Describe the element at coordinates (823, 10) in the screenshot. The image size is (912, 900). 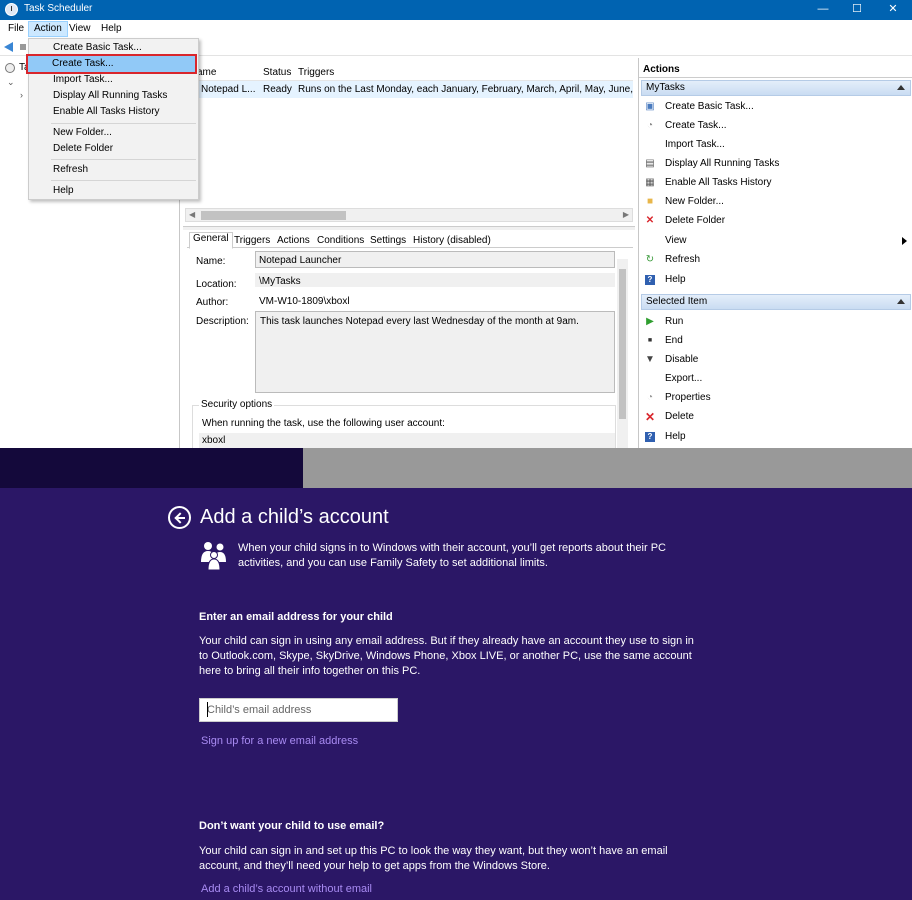
I see `minimize-button: —` at that location.